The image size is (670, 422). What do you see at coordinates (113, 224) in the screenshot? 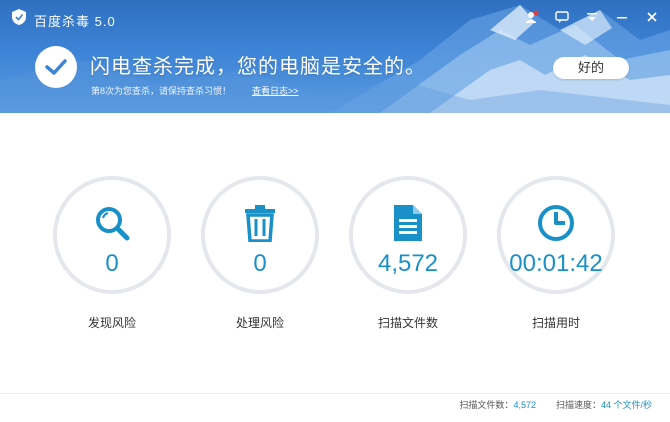
I see `search-icon` at bounding box center [113, 224].